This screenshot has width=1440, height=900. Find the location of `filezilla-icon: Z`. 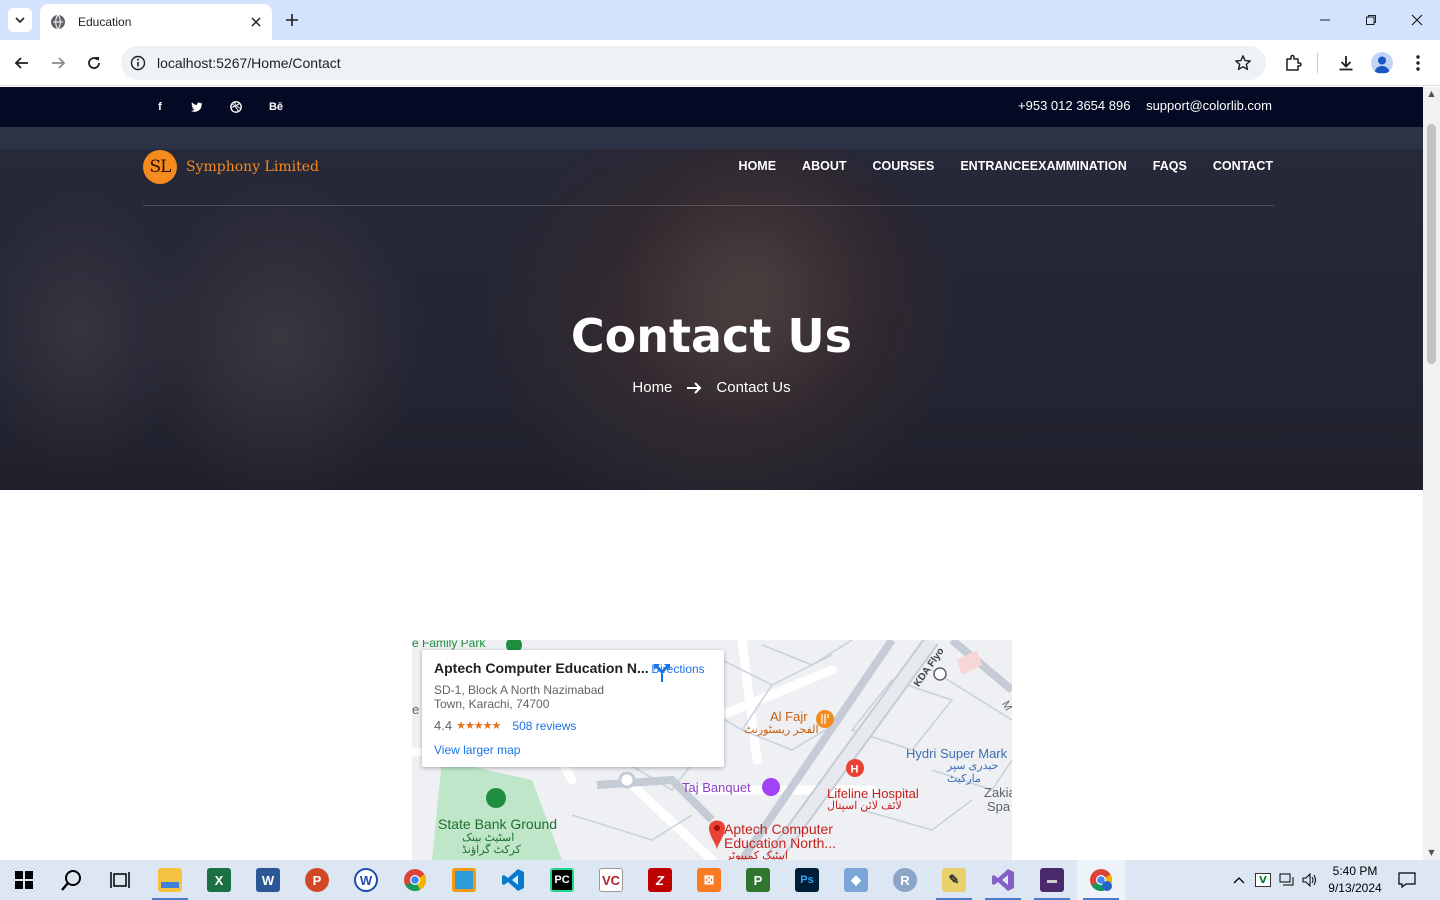

filezilla-icon: Z is located at coordinates (660, 880).